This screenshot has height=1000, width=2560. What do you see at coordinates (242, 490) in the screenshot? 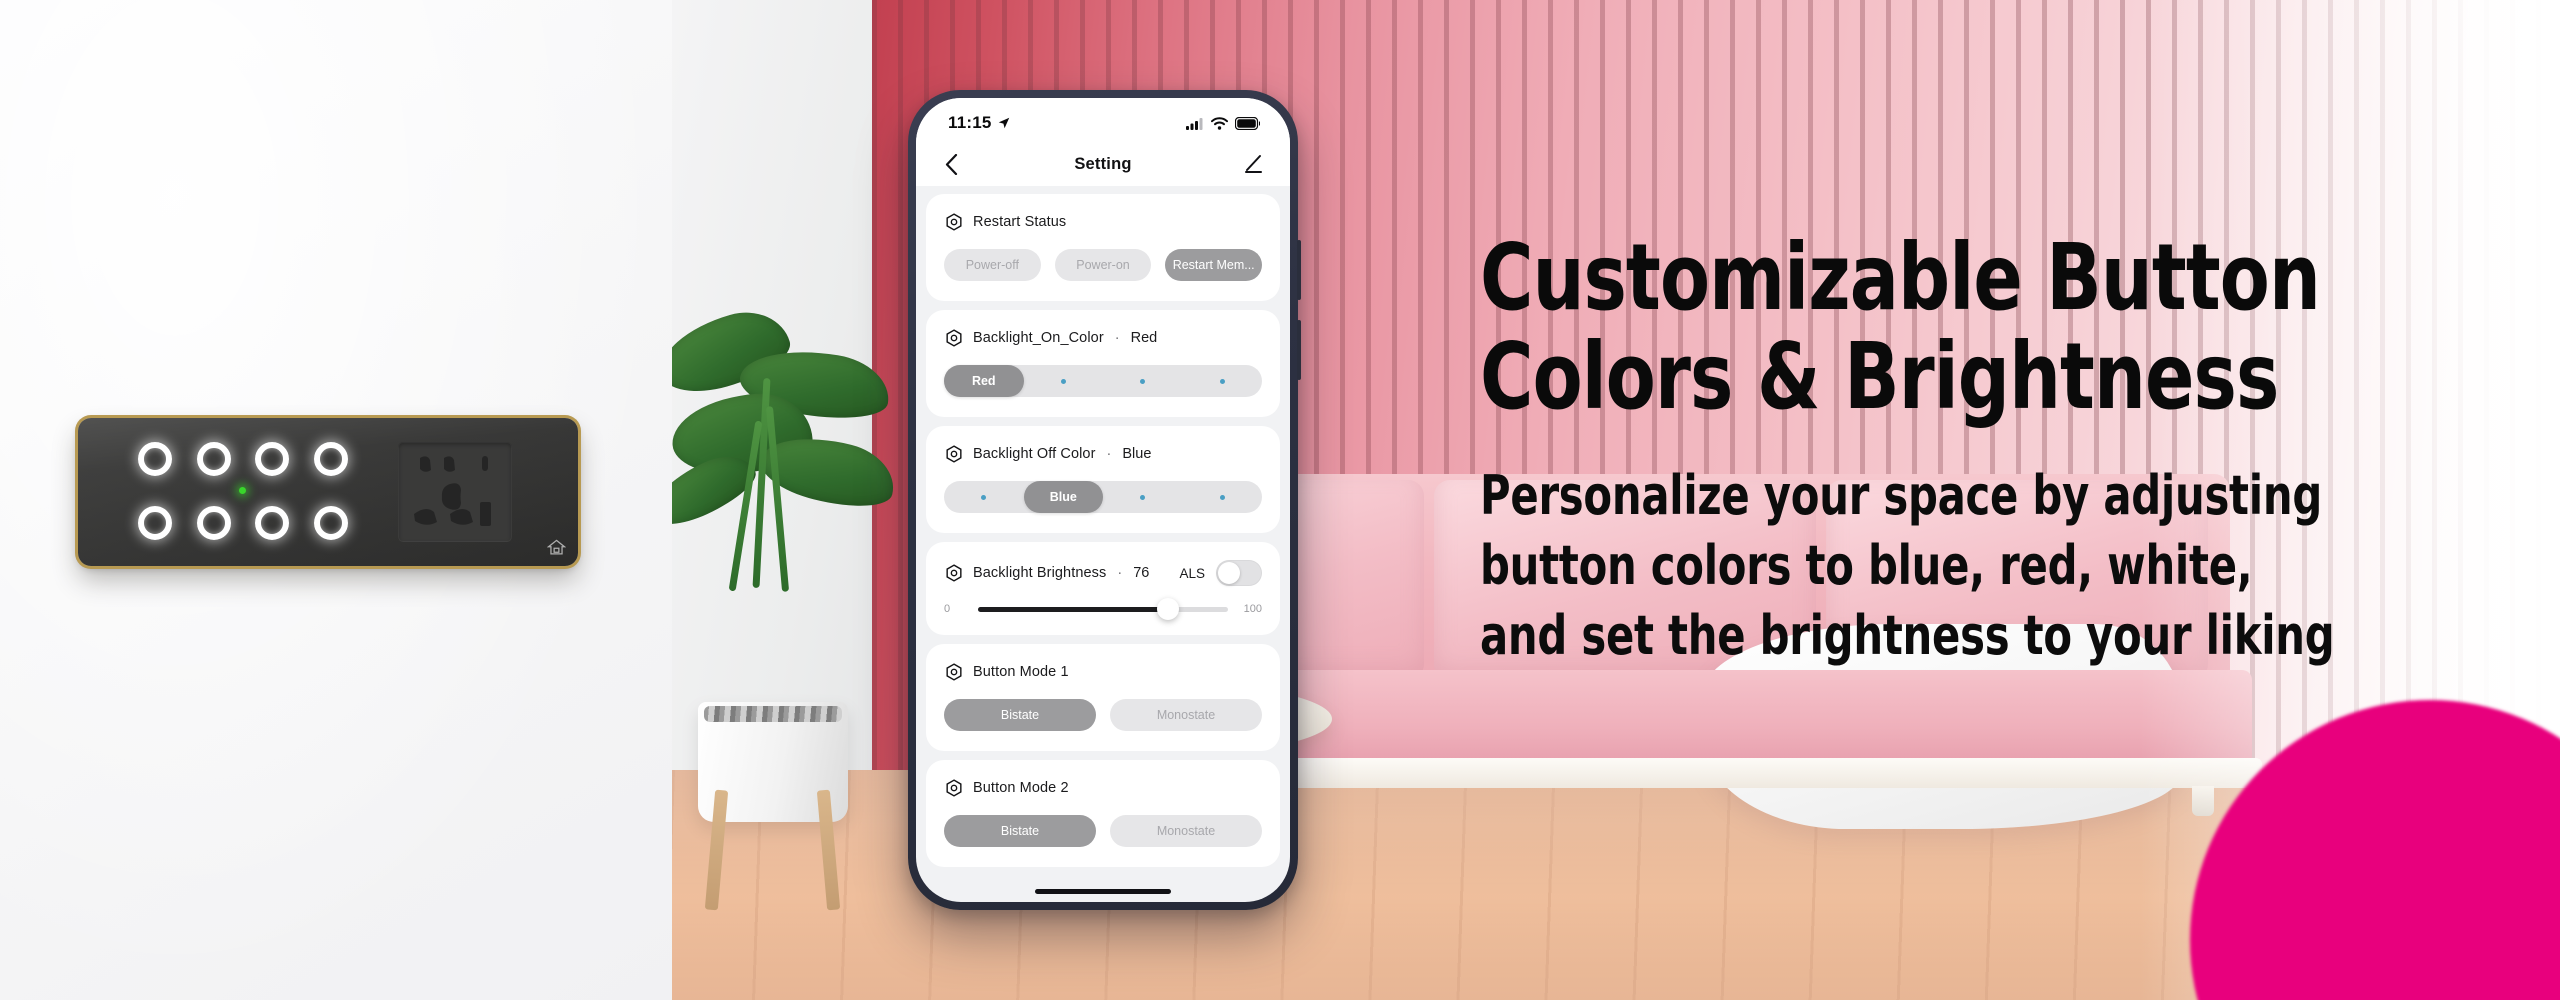
I see `status-led-indicator` at bounding box center [242, 490].